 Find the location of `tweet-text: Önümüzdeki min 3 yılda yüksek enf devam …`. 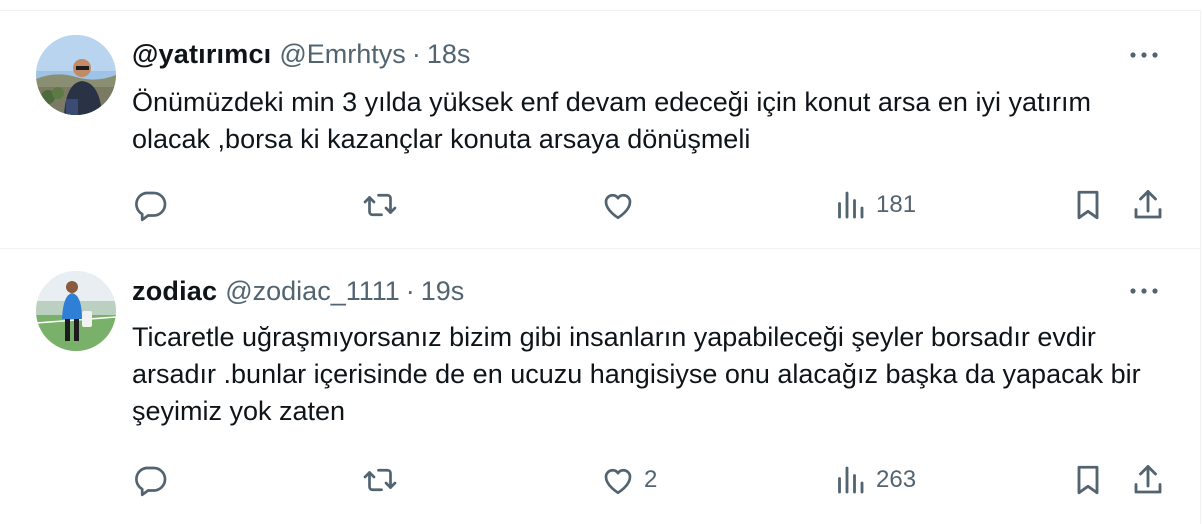

tweet-text: Önümüzdeki min 3 yılda yüksek enf devam … is located at coordinates (611, 120).